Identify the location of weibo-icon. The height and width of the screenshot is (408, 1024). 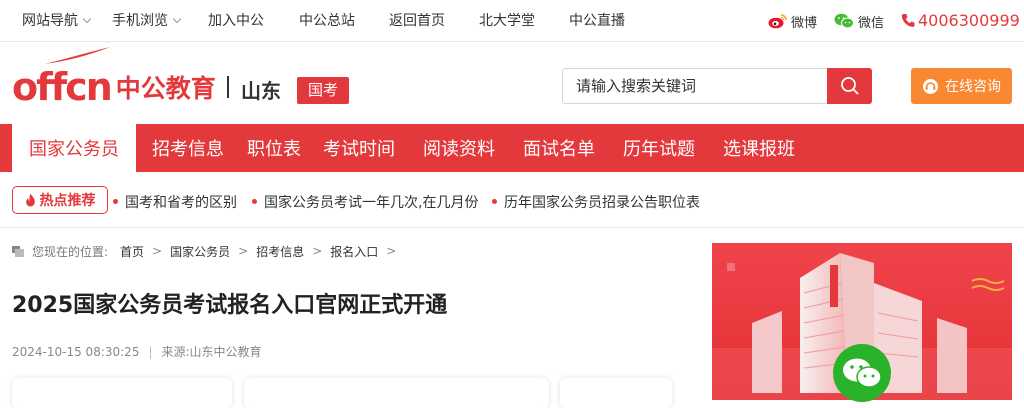
(777, 21).